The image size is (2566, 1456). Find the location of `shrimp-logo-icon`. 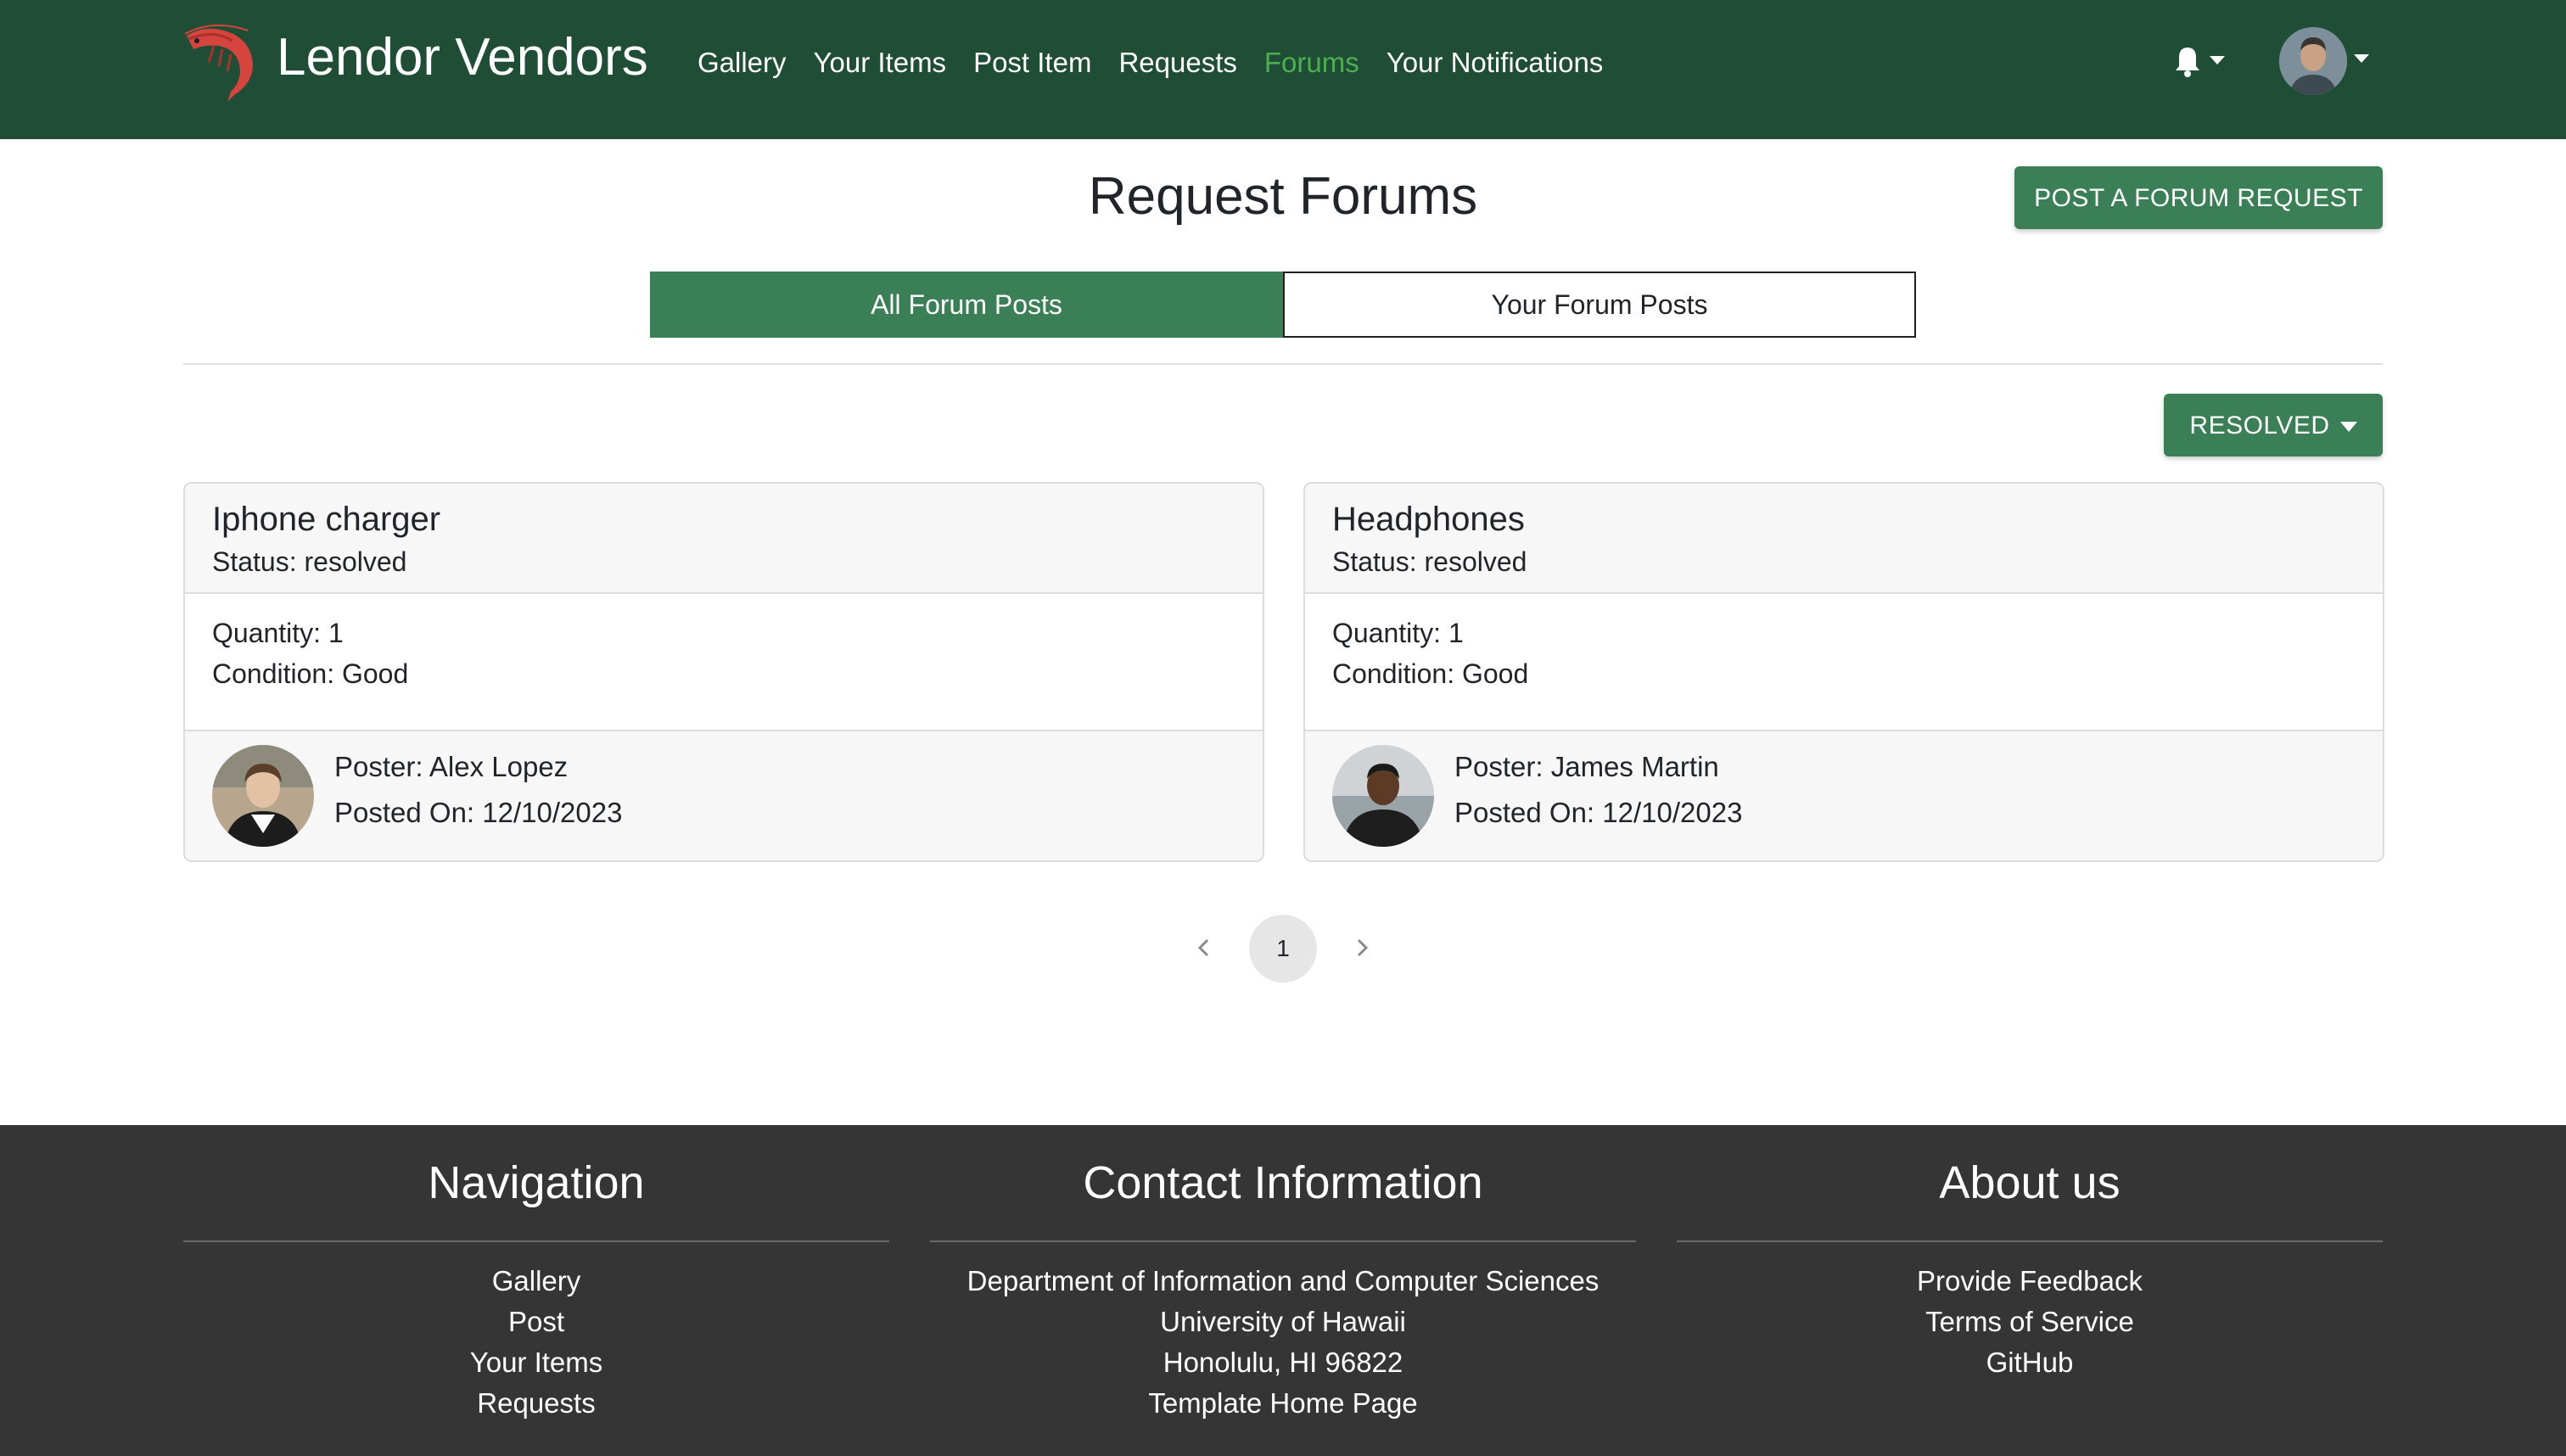

shrimp-logo-icon is located at coordinates (222, 63).